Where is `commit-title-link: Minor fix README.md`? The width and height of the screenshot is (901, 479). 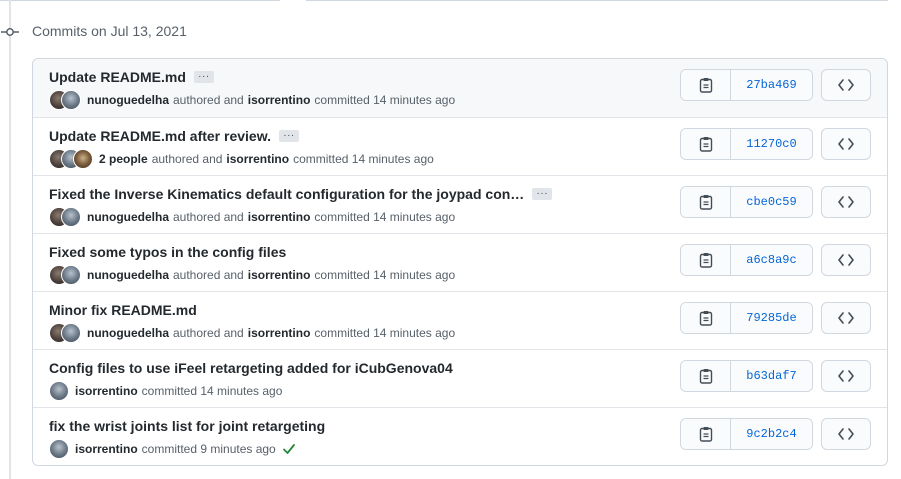
commit-title-link: Minor fix README.md is located at coordinates (123, 310).